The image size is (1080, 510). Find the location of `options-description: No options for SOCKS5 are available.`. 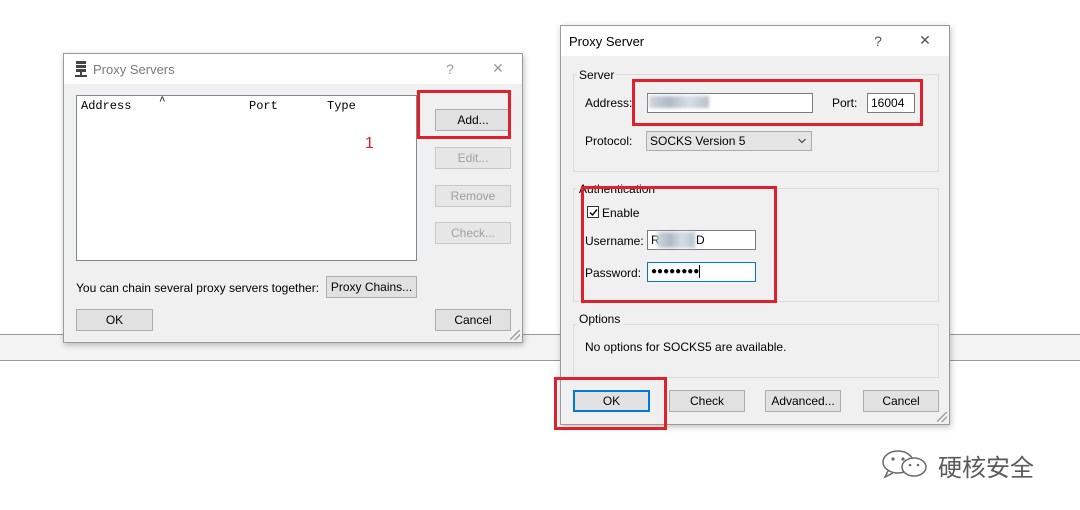

options-description: No options for SOCKS5 are available. is located at coordinates (686, 347).